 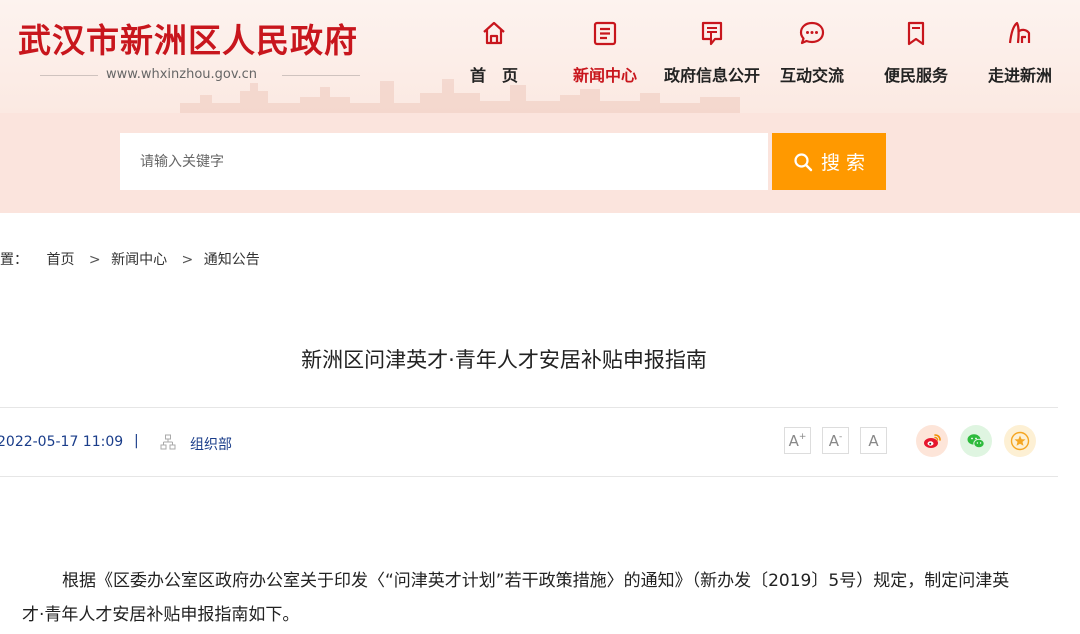 I want to click on font-size-reset-button: A, so click(x=873, y=440).